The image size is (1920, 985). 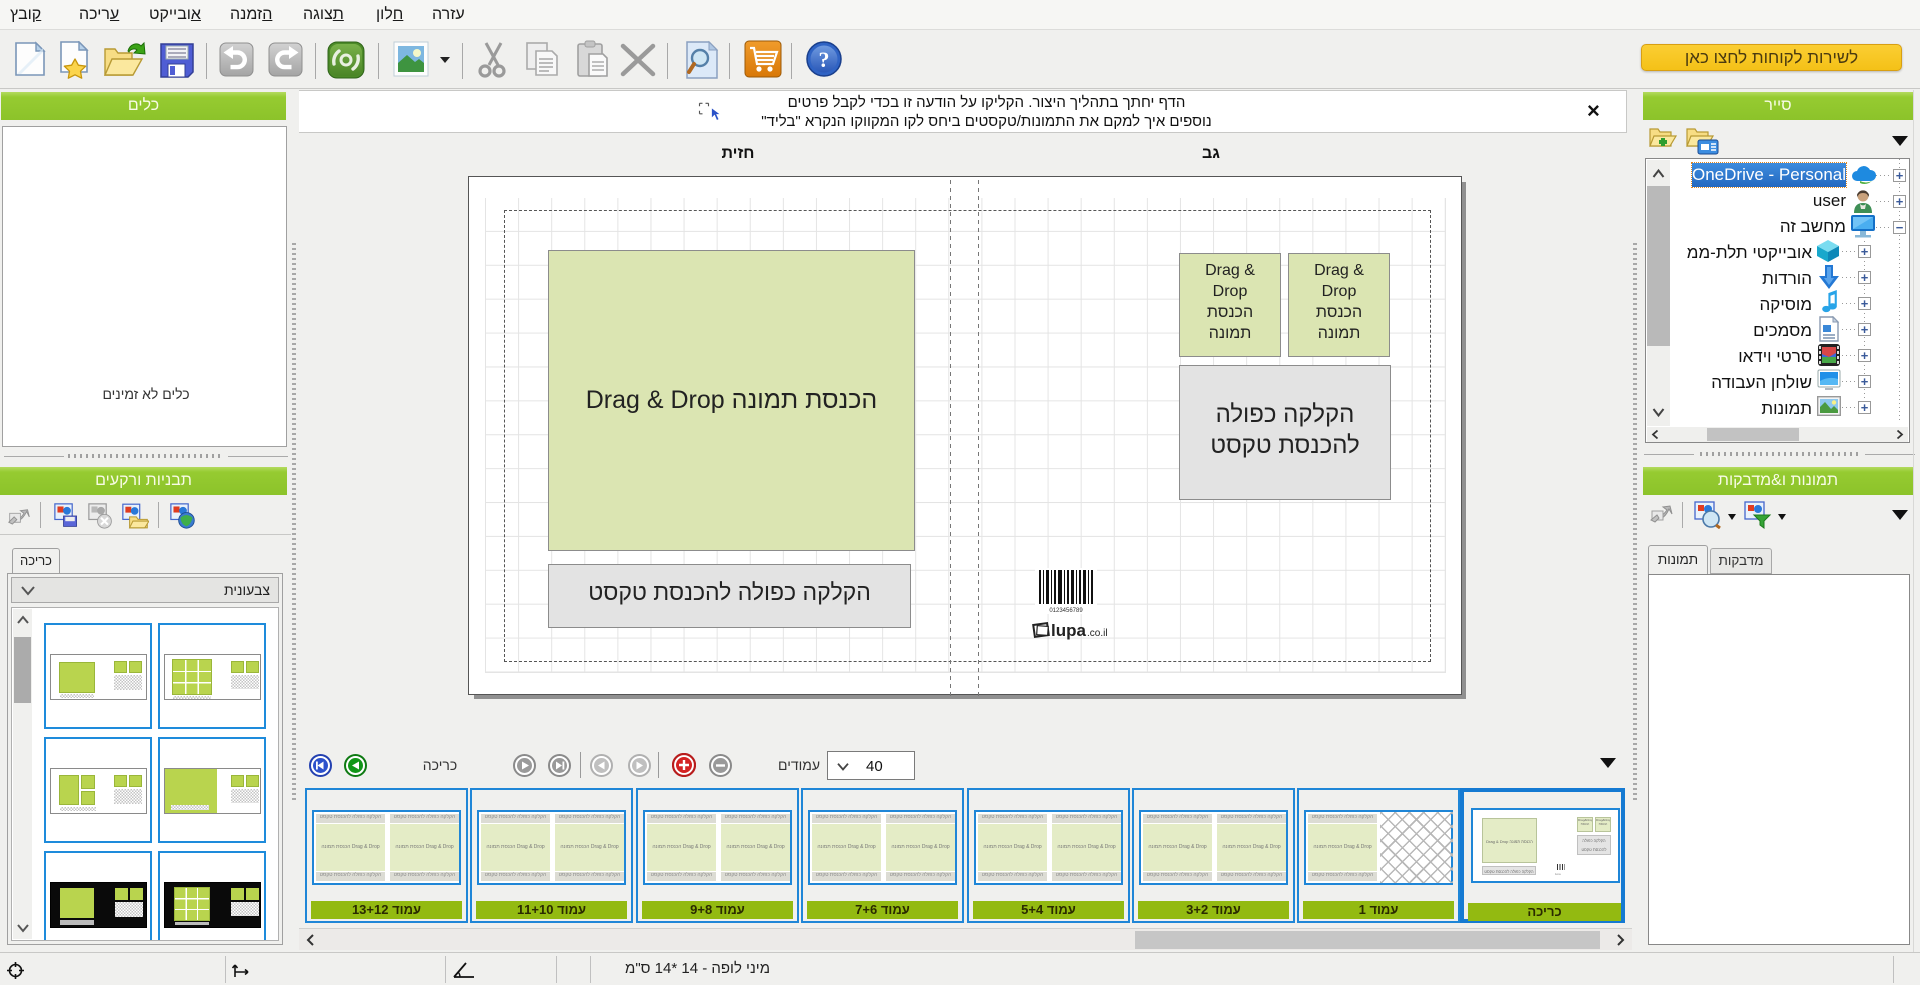 What do you see at coordinates (1068, 630) in the screenshot?
I see `svg-text: lupa` at bounding box center [1068, 630].